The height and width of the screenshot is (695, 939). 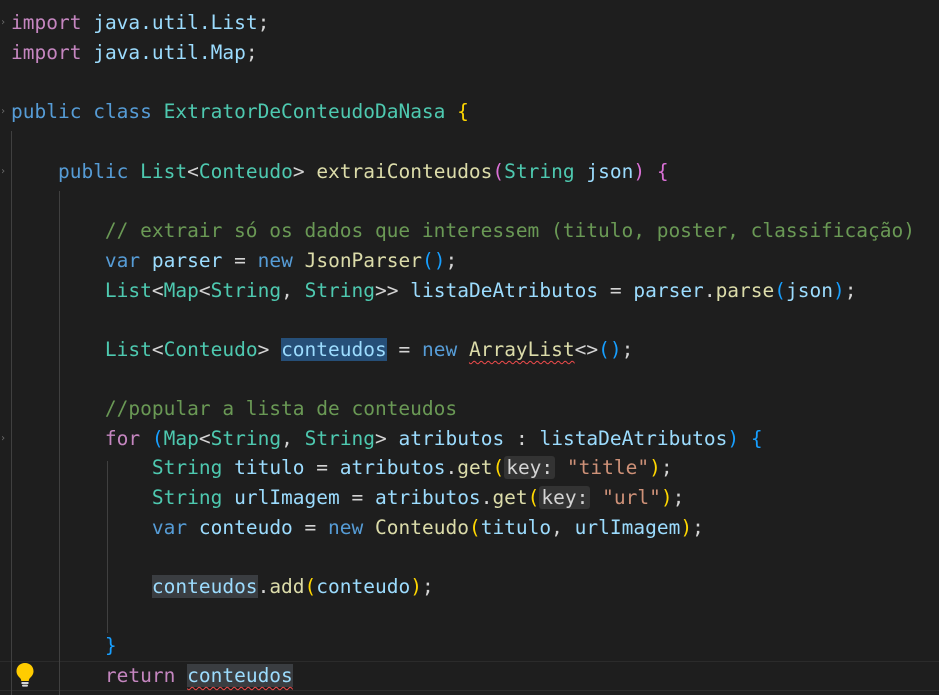 I want to click on code-line: public class ExtratorDeConteudoDaNasa {, so click(x=240, y=112).